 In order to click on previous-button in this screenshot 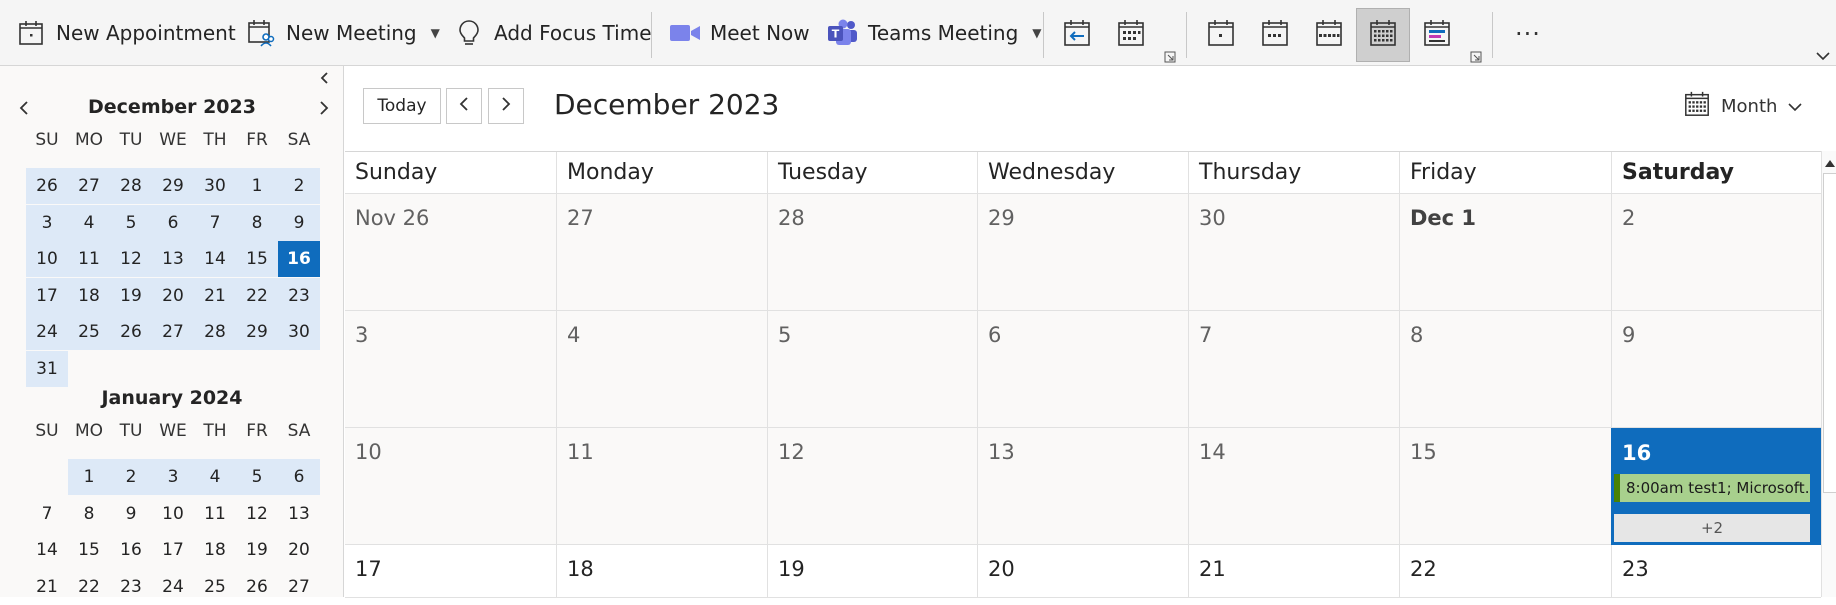, I will do `click(464, 106)`.